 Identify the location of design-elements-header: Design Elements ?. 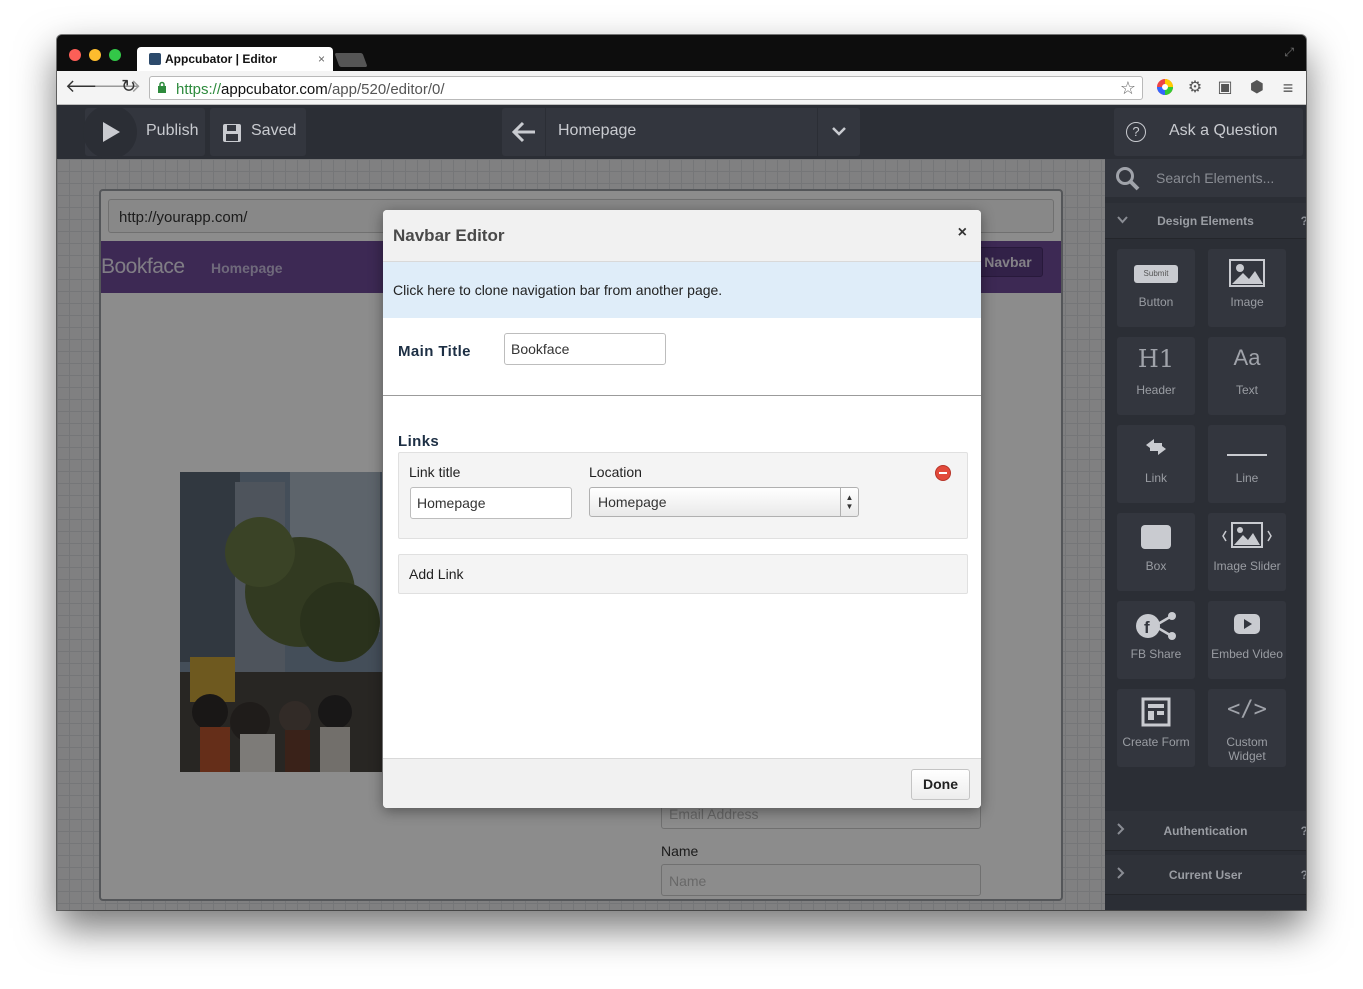
(1205, 221).